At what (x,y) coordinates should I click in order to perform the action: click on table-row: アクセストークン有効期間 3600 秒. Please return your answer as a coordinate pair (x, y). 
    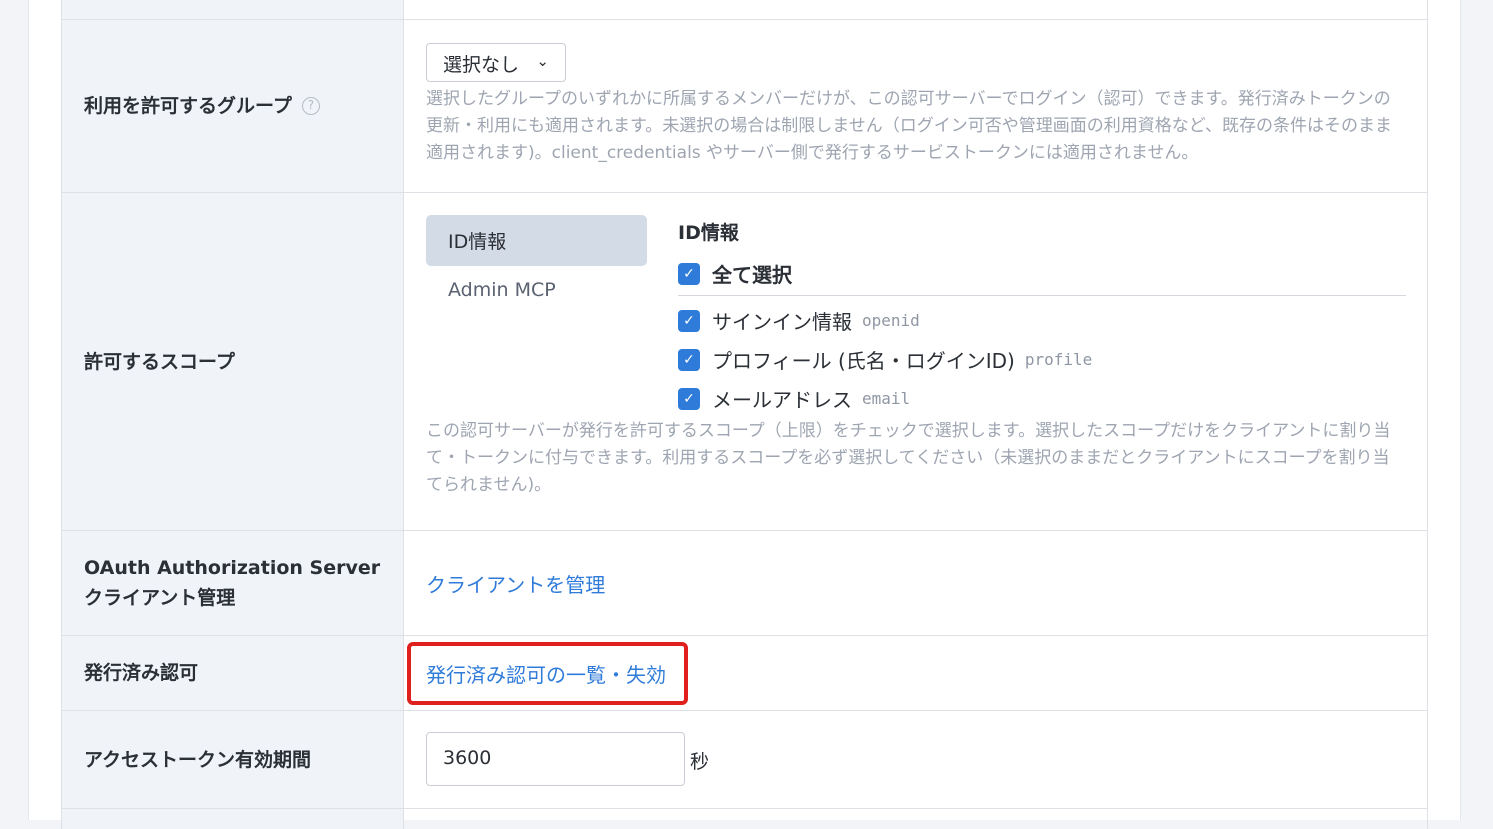
    Looking at the image, I should click on (744, 760).